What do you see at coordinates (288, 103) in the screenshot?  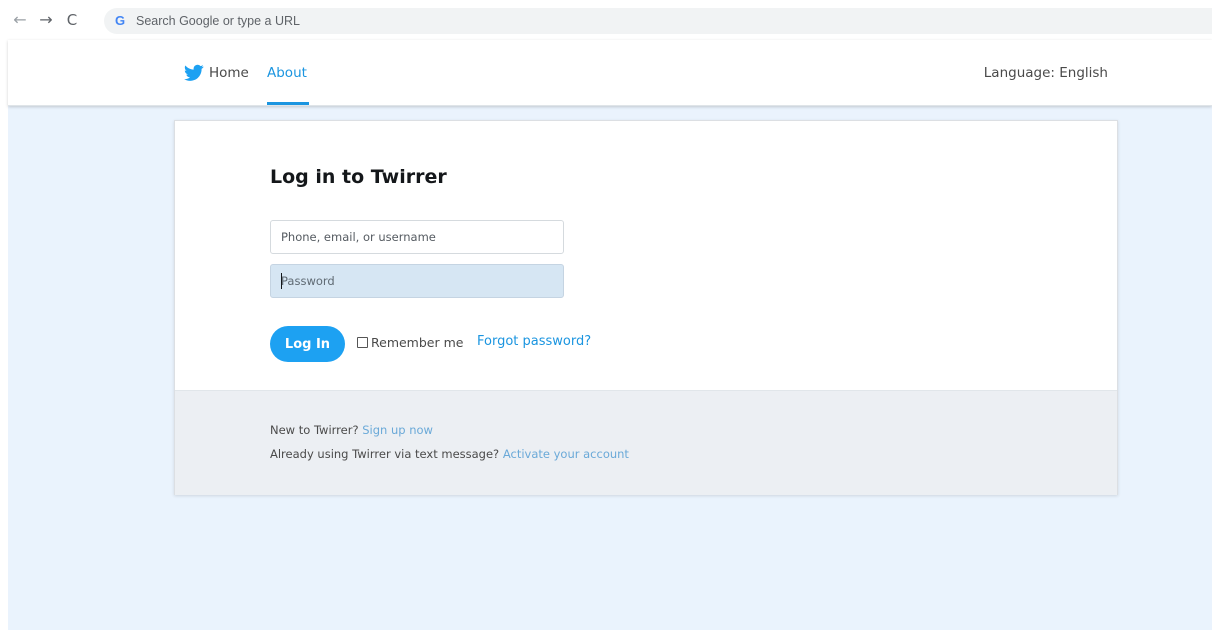 I see `active-tab-indicator` at bounding box center [288, 103].